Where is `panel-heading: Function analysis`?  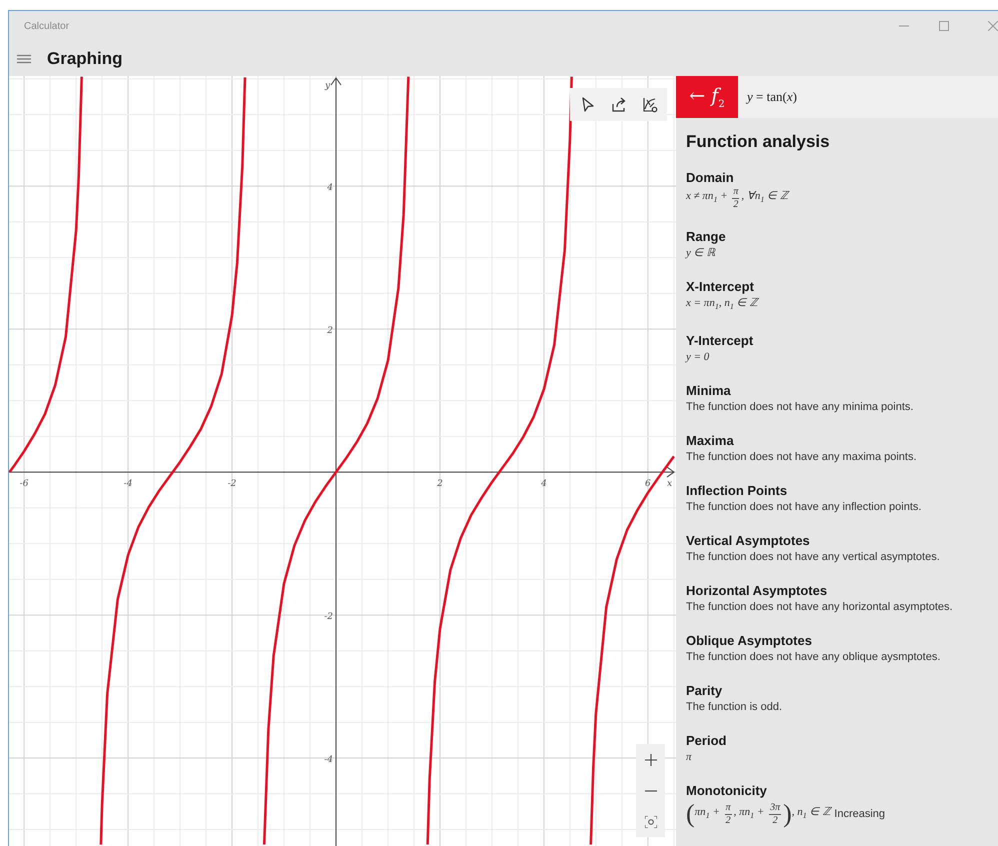 panel-heading: Function analysis is located at coordinates (758, 142).